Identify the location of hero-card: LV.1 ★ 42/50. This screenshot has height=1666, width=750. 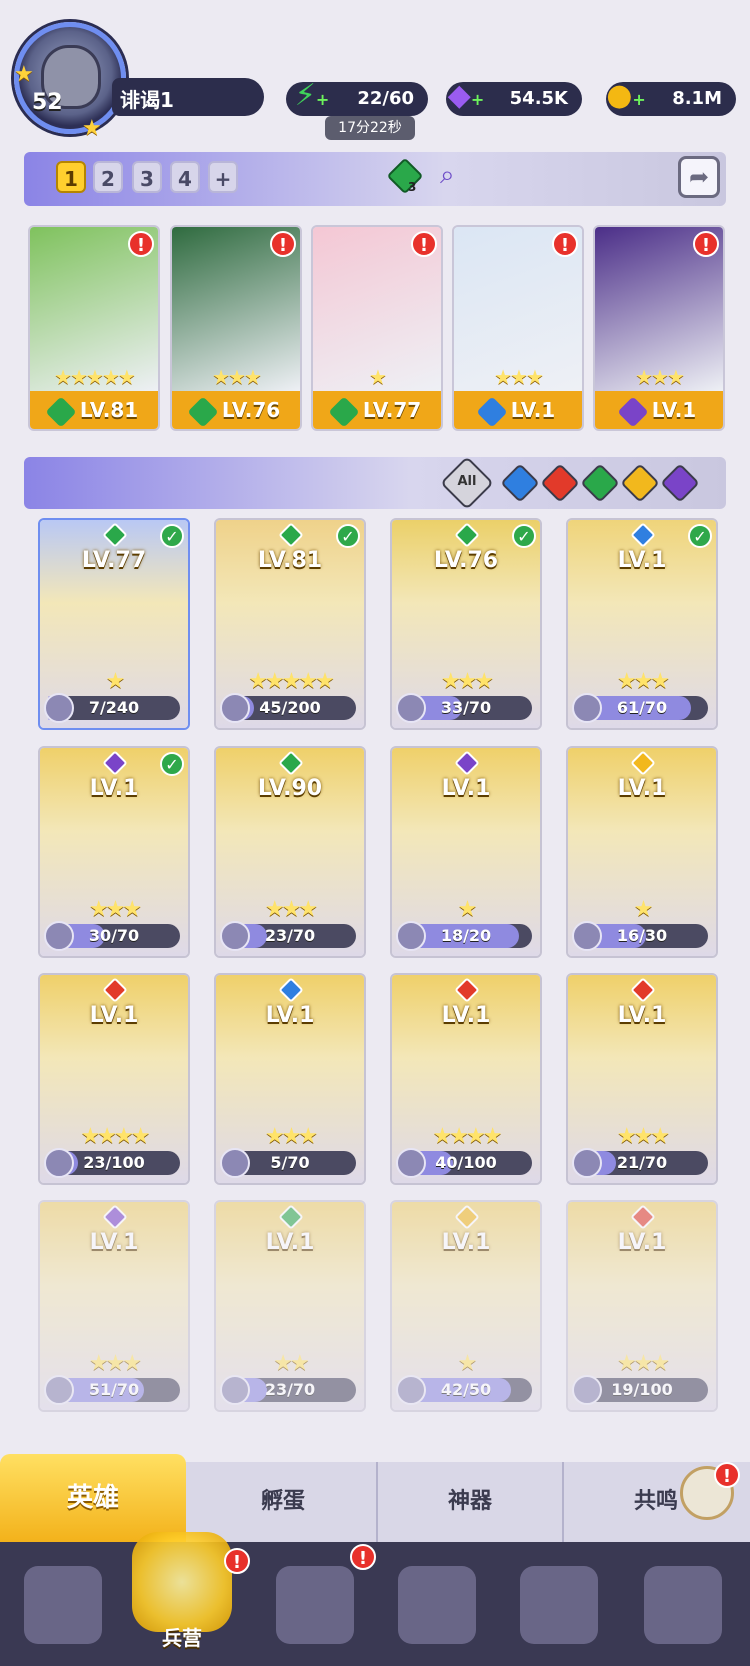
(466, 1306).